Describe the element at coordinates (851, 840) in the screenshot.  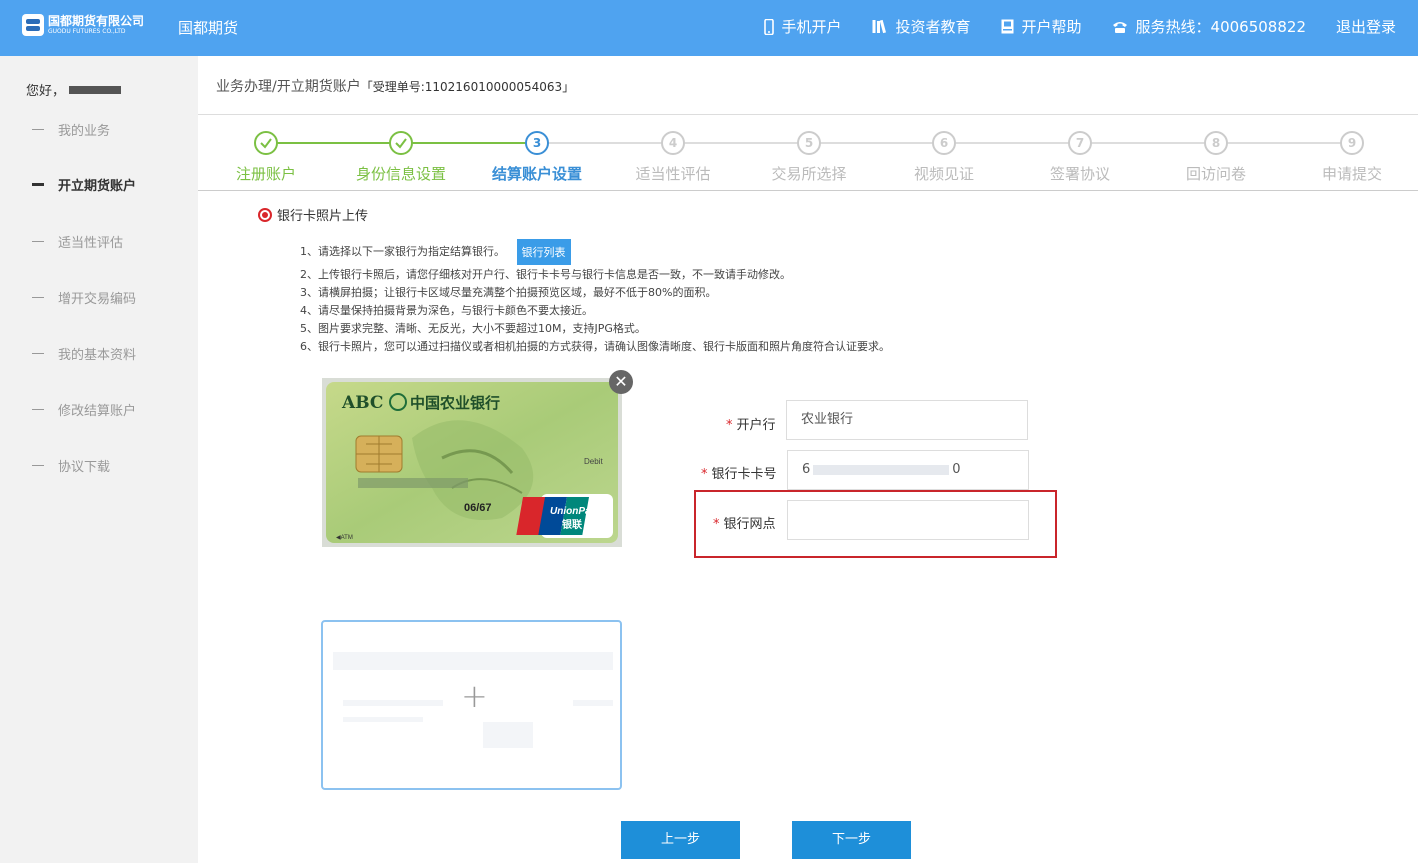
I see `next-step-button: 下一步` at that location.